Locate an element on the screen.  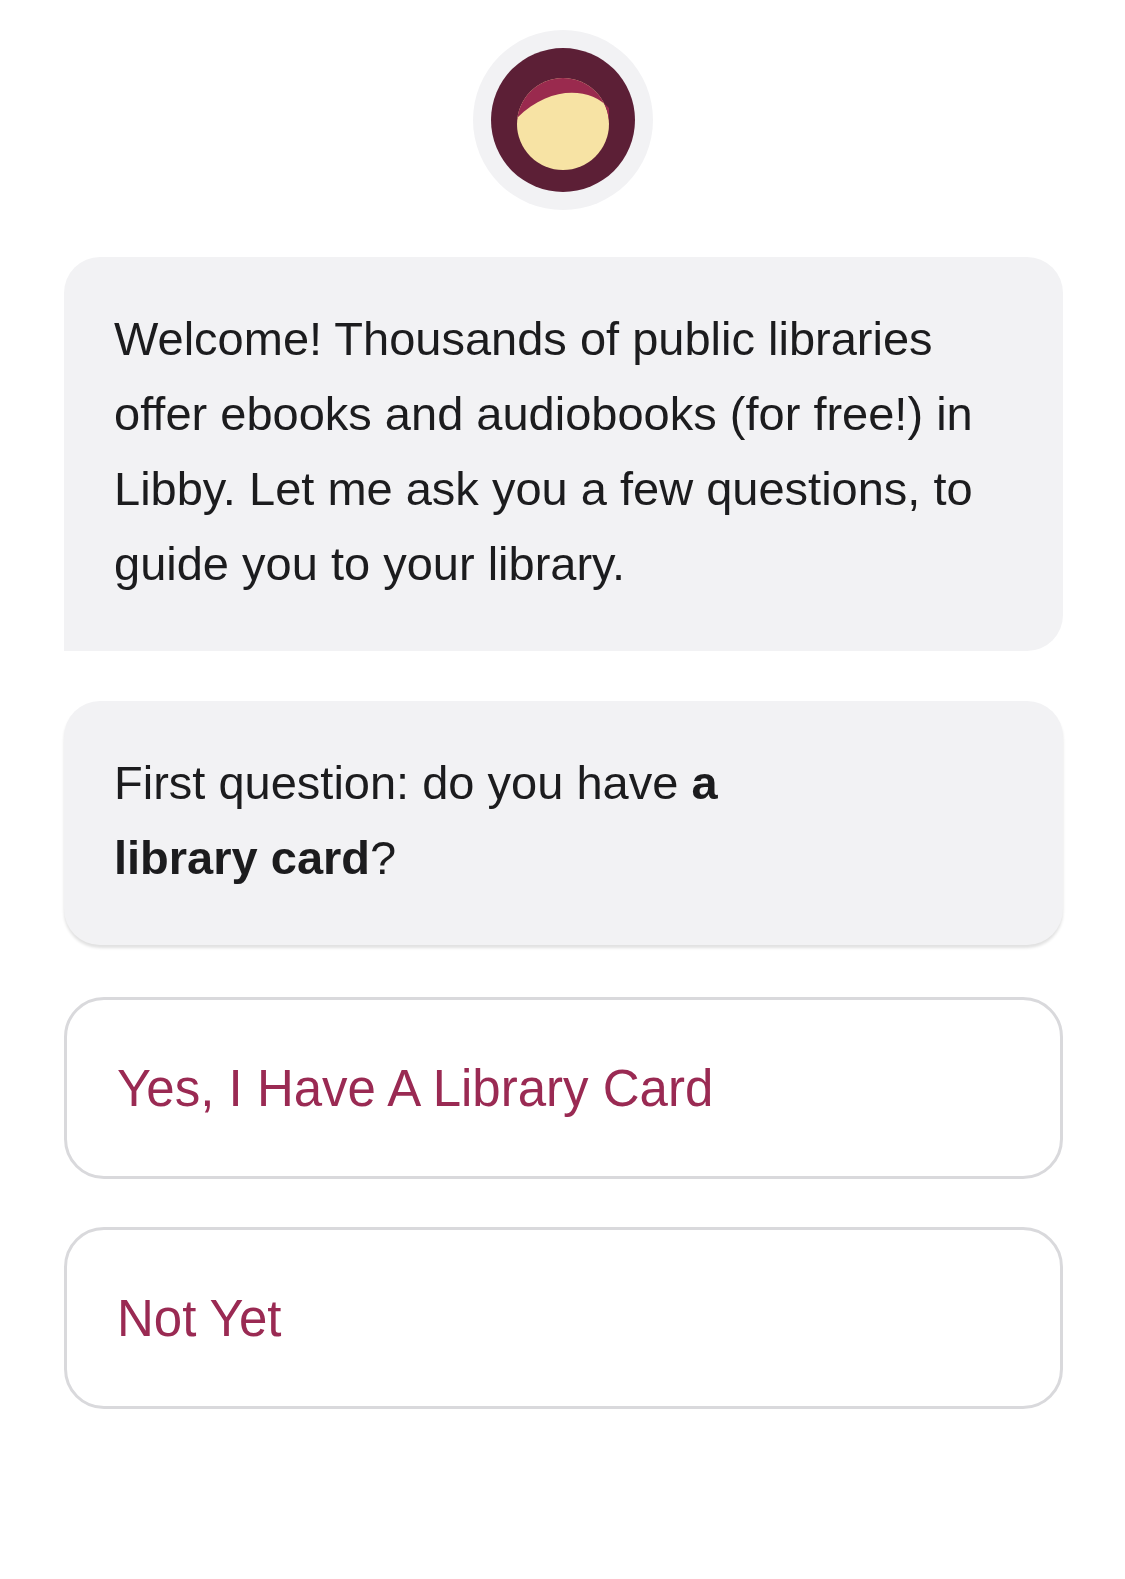
message-text: First question: do you have a library card? is located at coordinates (416, 820).